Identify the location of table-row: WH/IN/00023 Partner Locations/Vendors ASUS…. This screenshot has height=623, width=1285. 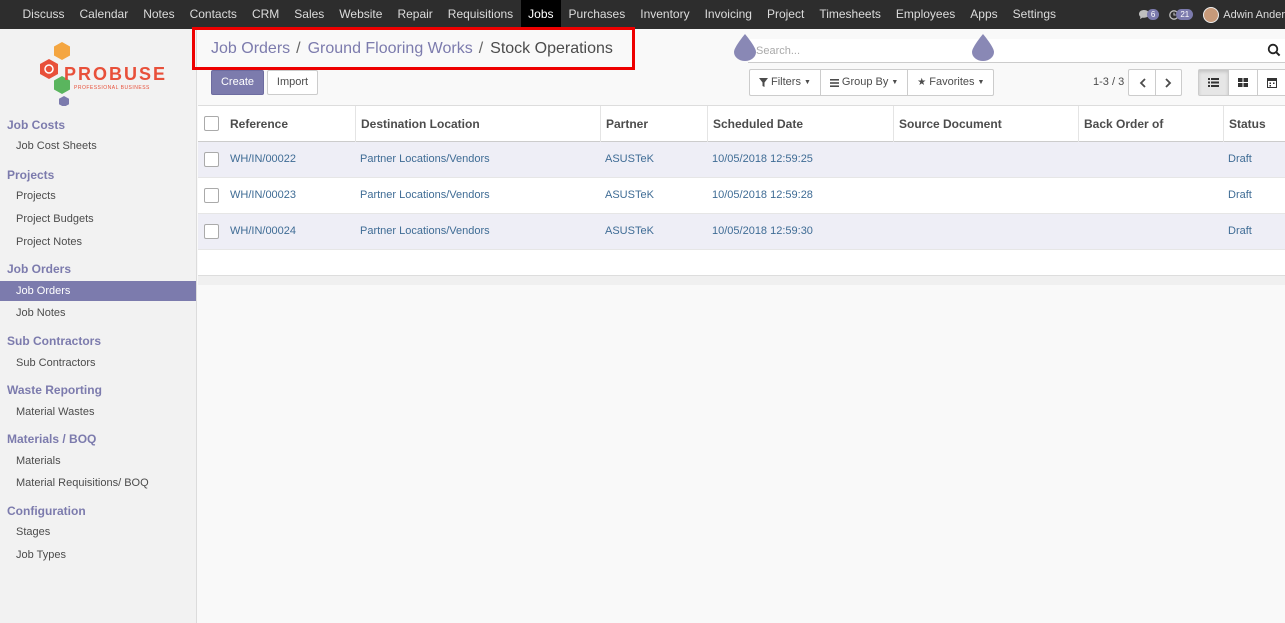
(741, 196).